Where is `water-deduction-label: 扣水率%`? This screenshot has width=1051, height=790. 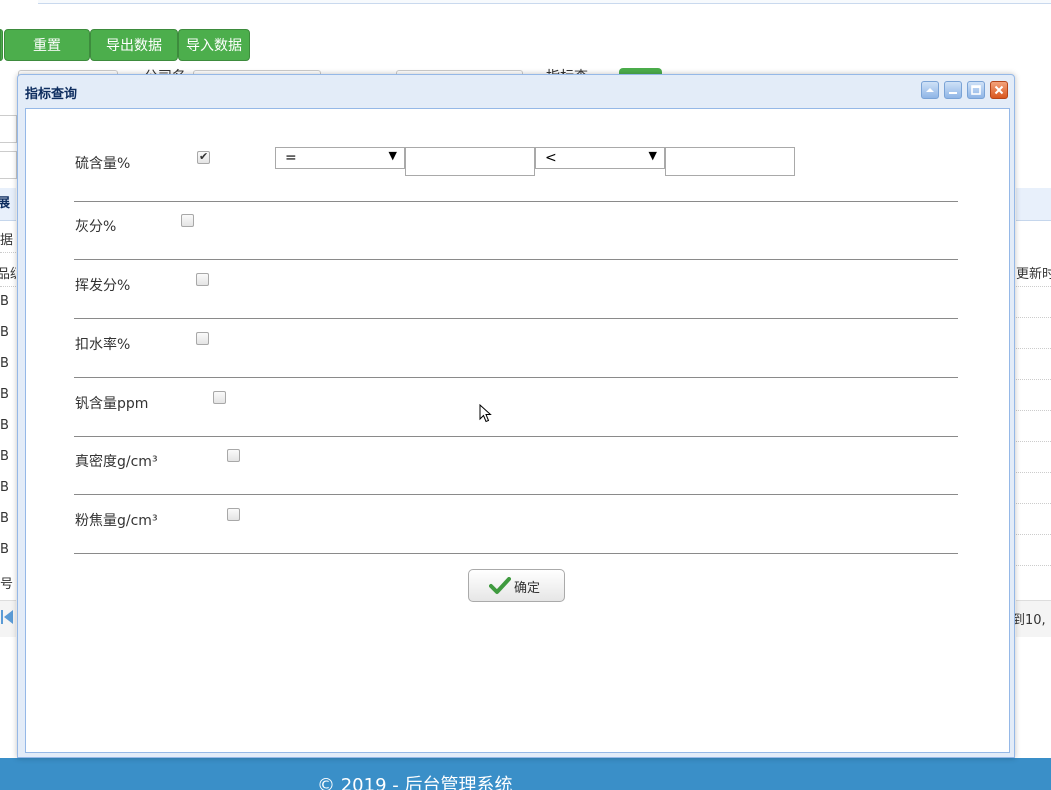 water-deduction-label: 扣水率% is located at coordinates (103, 345).